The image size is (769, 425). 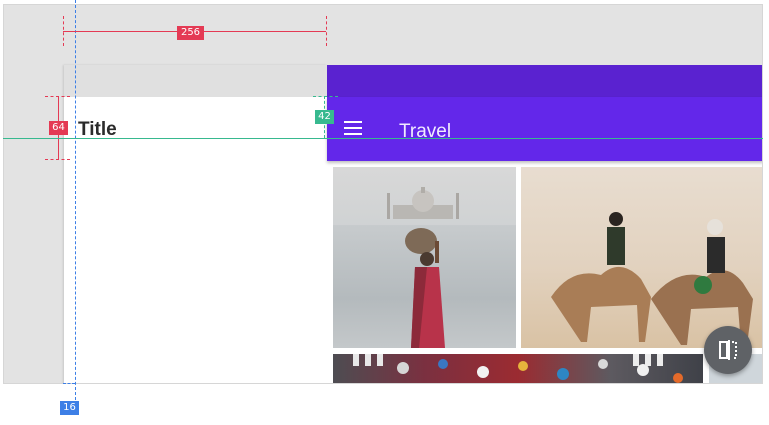 I want to click on split-screen-icon, so click(x=728, y=350).